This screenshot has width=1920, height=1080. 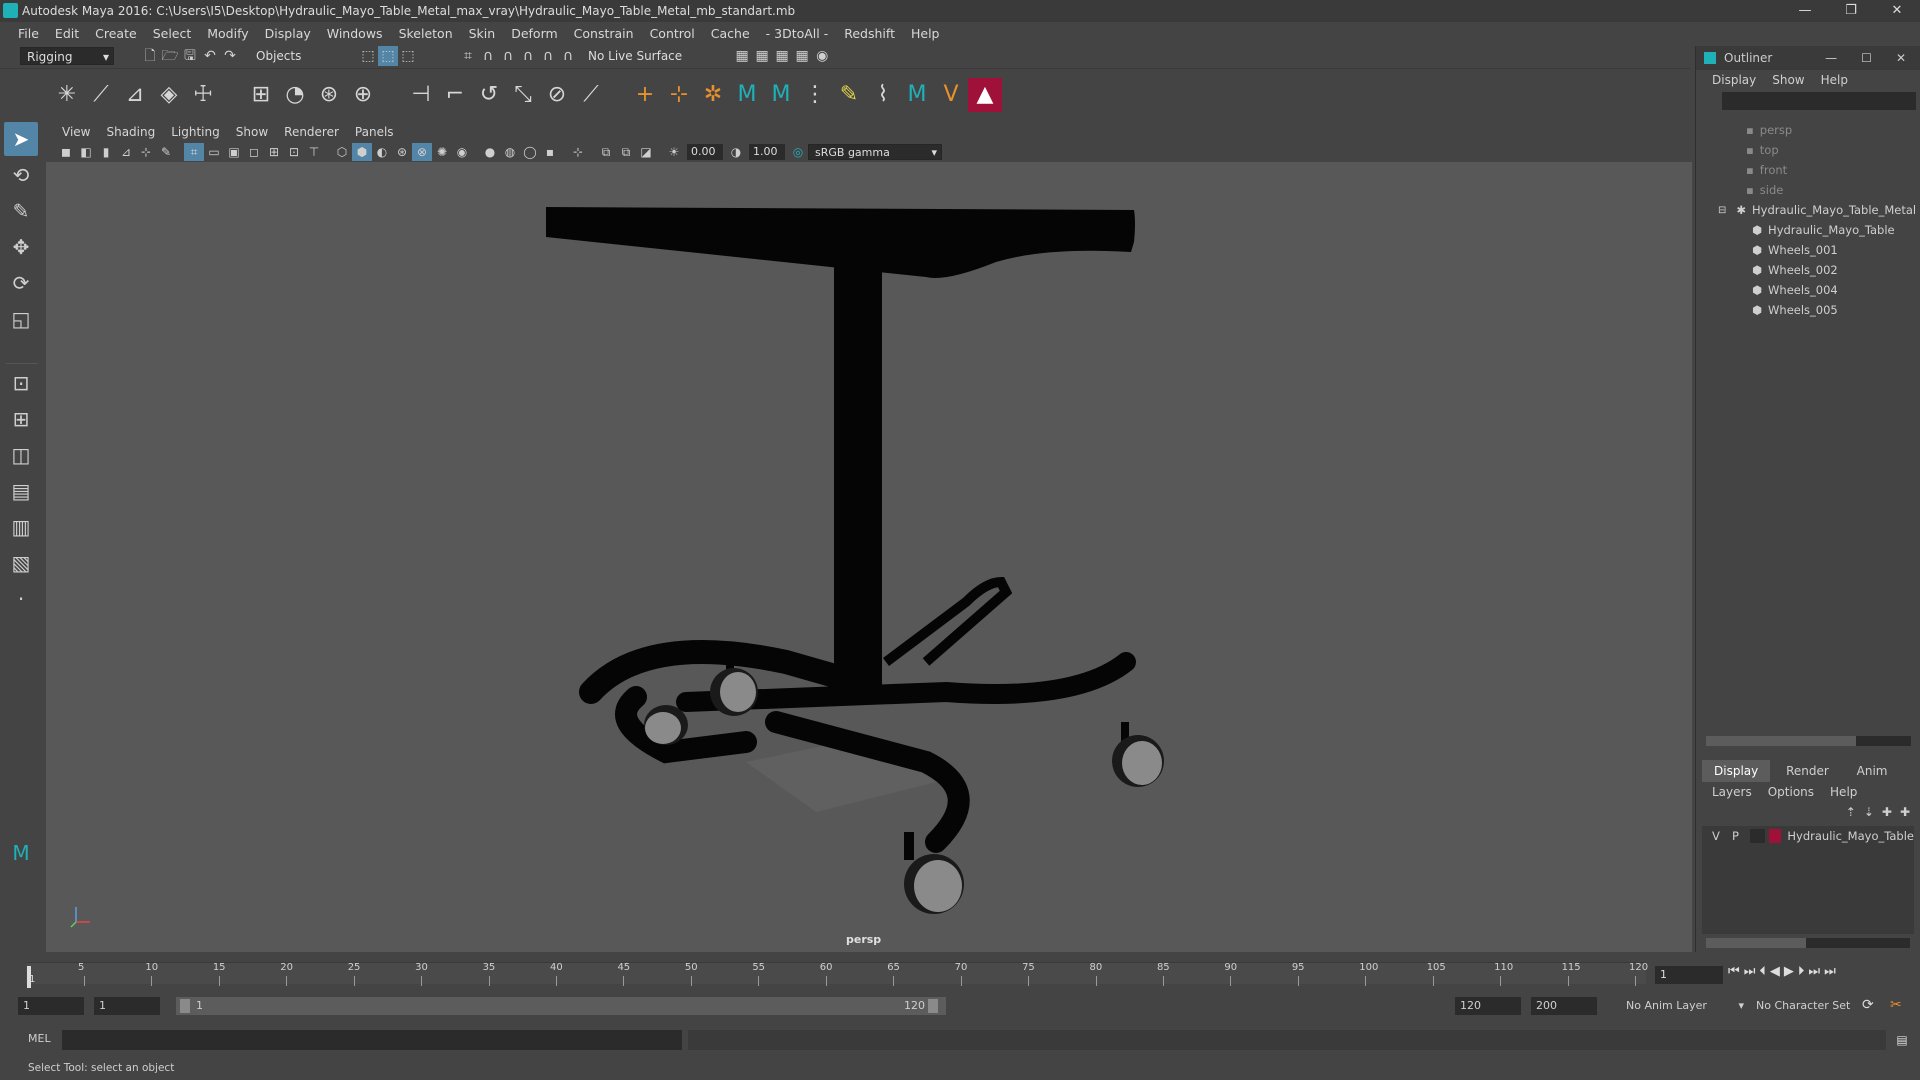 What do you see at coordinates (679, 95) in the screenshot?
I see `joint-orient-icon: ⊹` at bounding box center [679, 95].